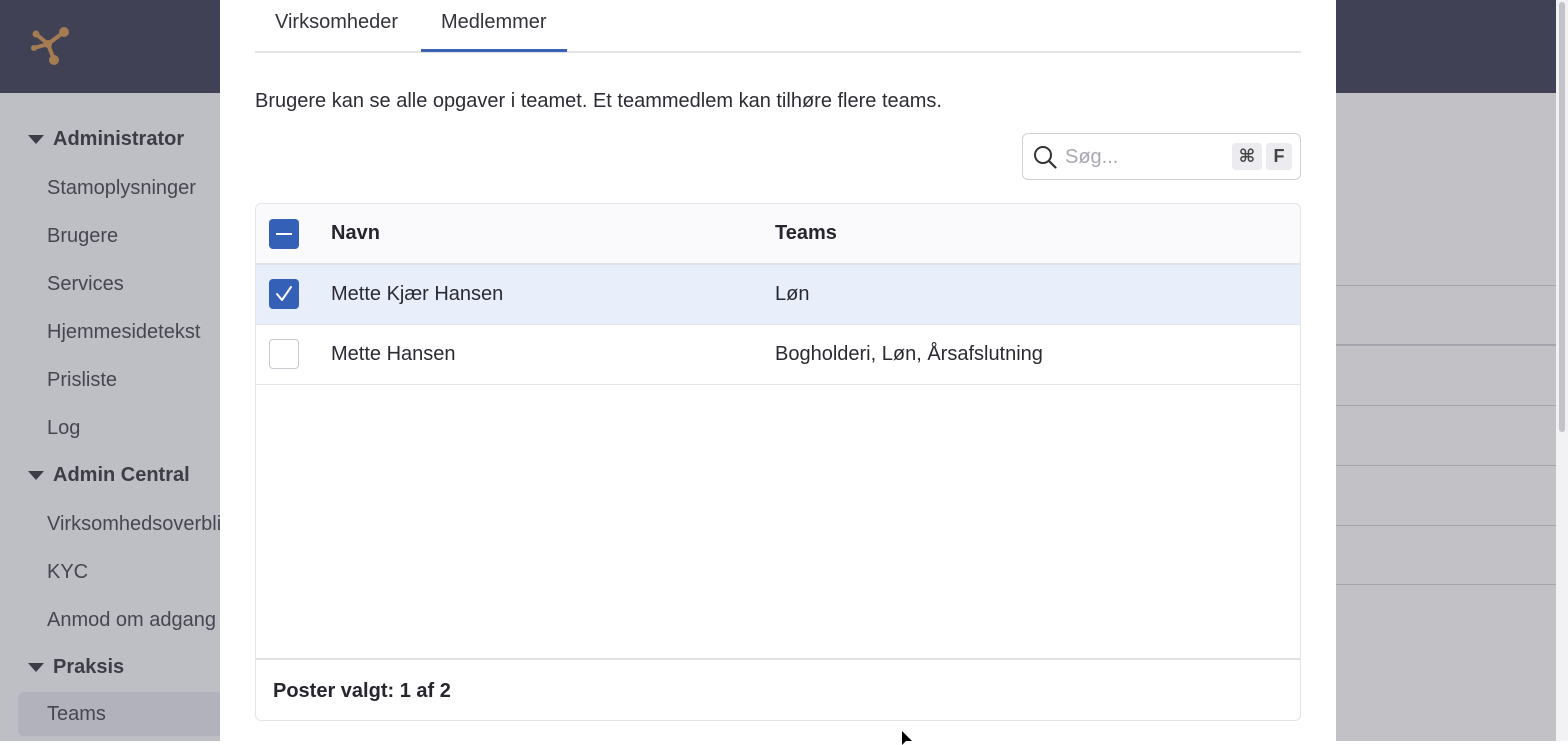 Image resolution: width=1568 pixels, height=745 pixels. I want to click on page-scrollbar, so click(1562, 370).